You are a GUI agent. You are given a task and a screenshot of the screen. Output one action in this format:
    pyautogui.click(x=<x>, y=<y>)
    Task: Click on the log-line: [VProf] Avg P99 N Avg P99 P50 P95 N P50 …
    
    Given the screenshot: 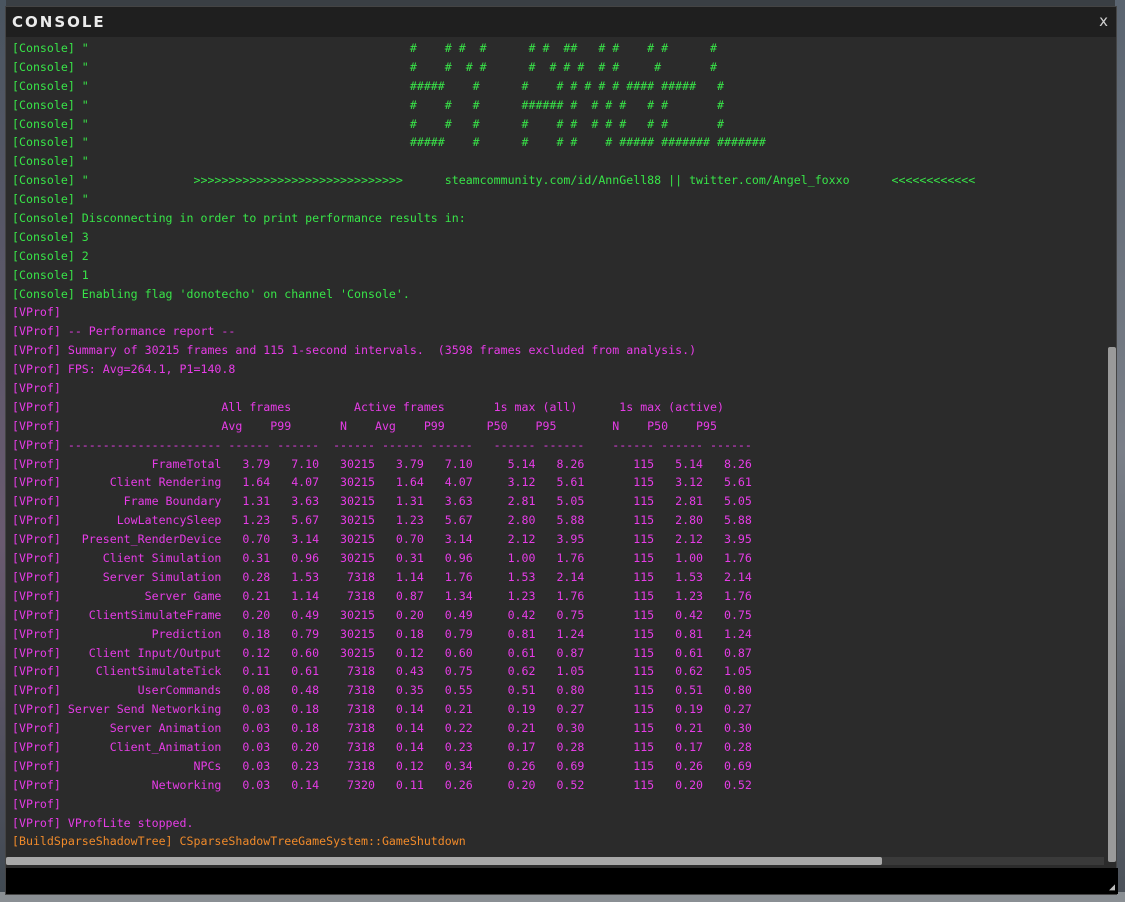 What is the action you would take?
    pyautogui.click(x=364, y=425)
    